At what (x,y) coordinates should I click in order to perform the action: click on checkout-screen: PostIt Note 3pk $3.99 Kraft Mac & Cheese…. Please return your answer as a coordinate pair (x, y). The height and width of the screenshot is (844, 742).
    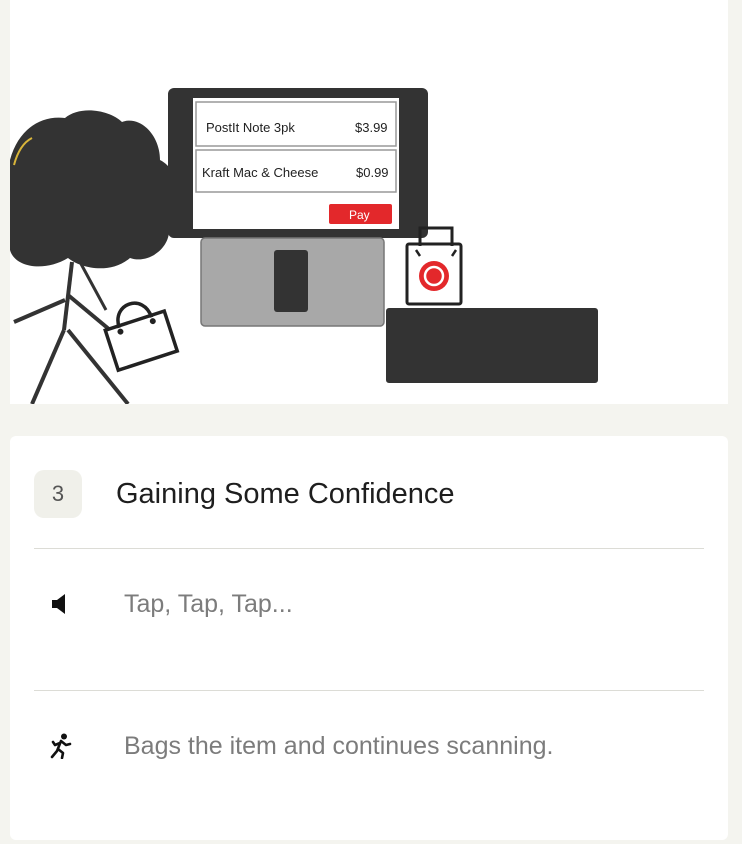
    Looking at the image, I should click on (298, 163).